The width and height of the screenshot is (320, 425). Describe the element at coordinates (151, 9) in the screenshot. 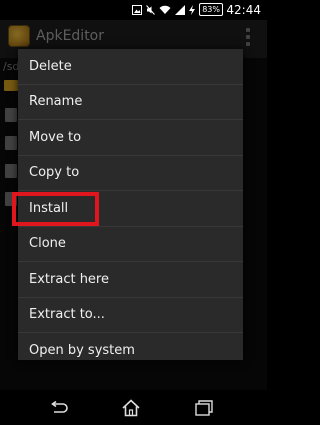

I see `mute-icon` at that location.